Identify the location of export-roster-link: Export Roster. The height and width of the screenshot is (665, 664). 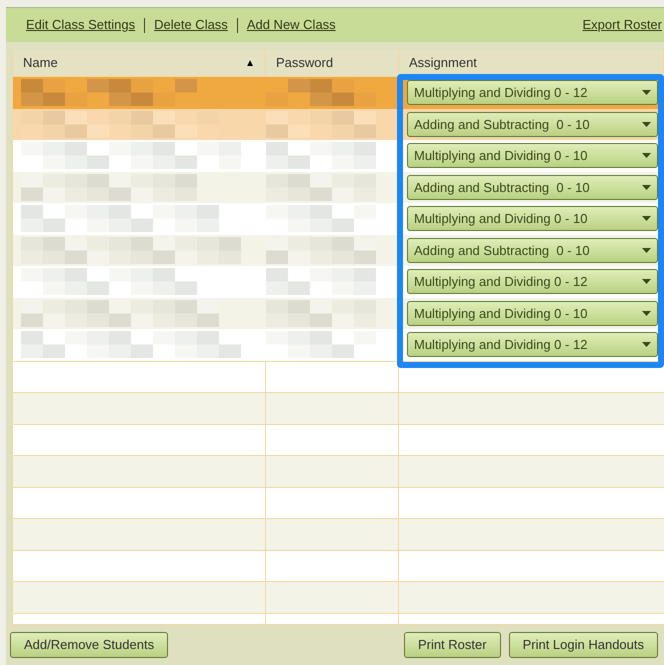
(622, 25).